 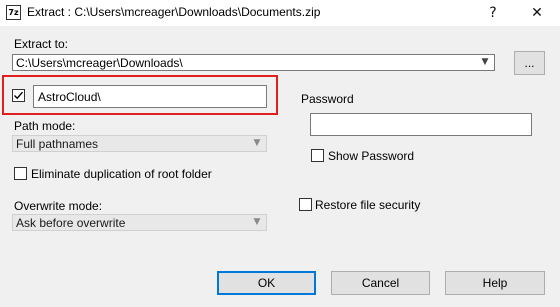 What do you see at coordinates (139, 222) in the screenshot?
I see `overwrite-mode-select: Ask before overwrite ▼` at bounding box center [139, 222].